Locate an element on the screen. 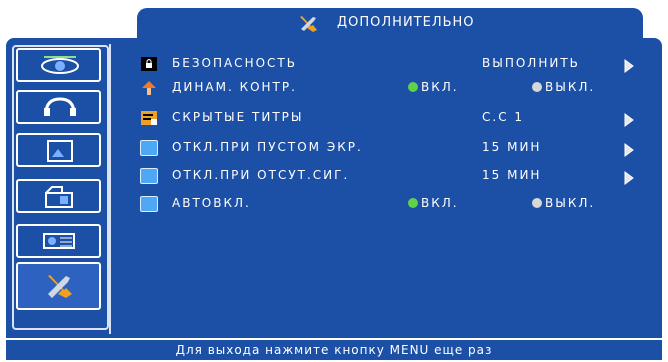 The height and width of the screenshot is (362, 668). menu-row-nosignal-off: ОТКЛ.ПРИ ОТСУТ.СИГ. 15 МИН is located at coordinates (400, 178).